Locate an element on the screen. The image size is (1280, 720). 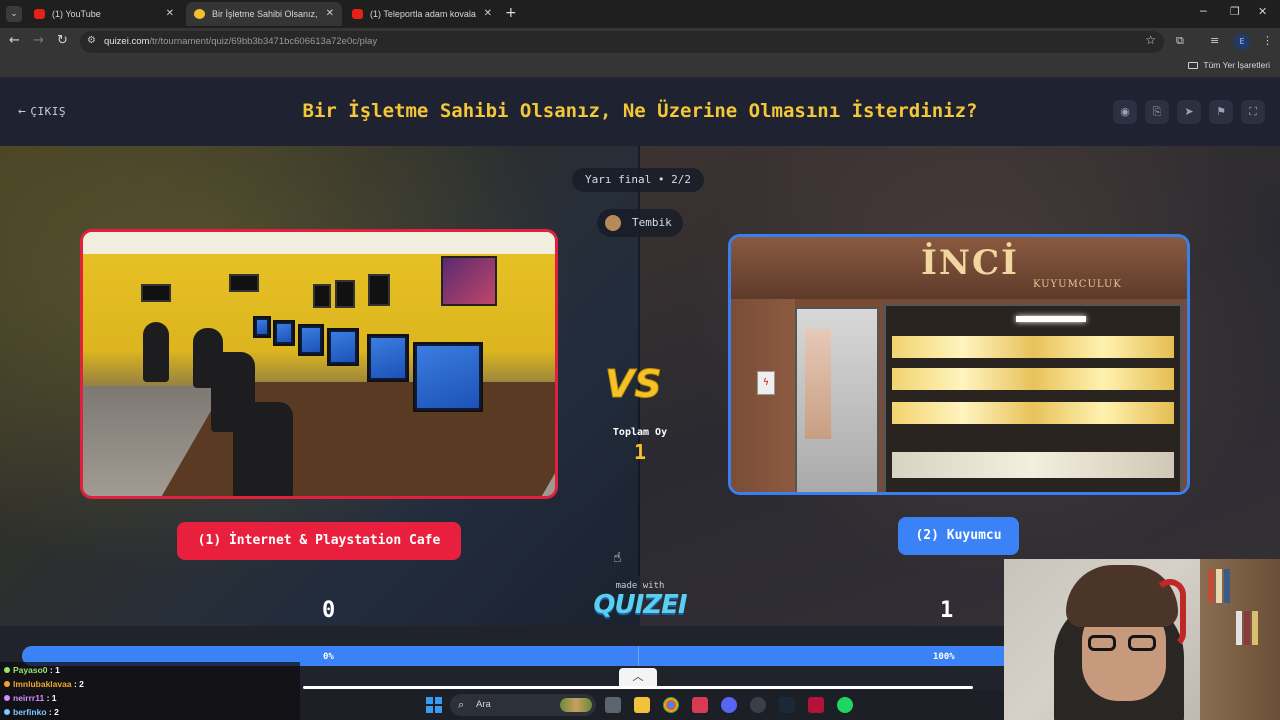
menu-icon: ⋮ is located at coordinates (1267, 40).